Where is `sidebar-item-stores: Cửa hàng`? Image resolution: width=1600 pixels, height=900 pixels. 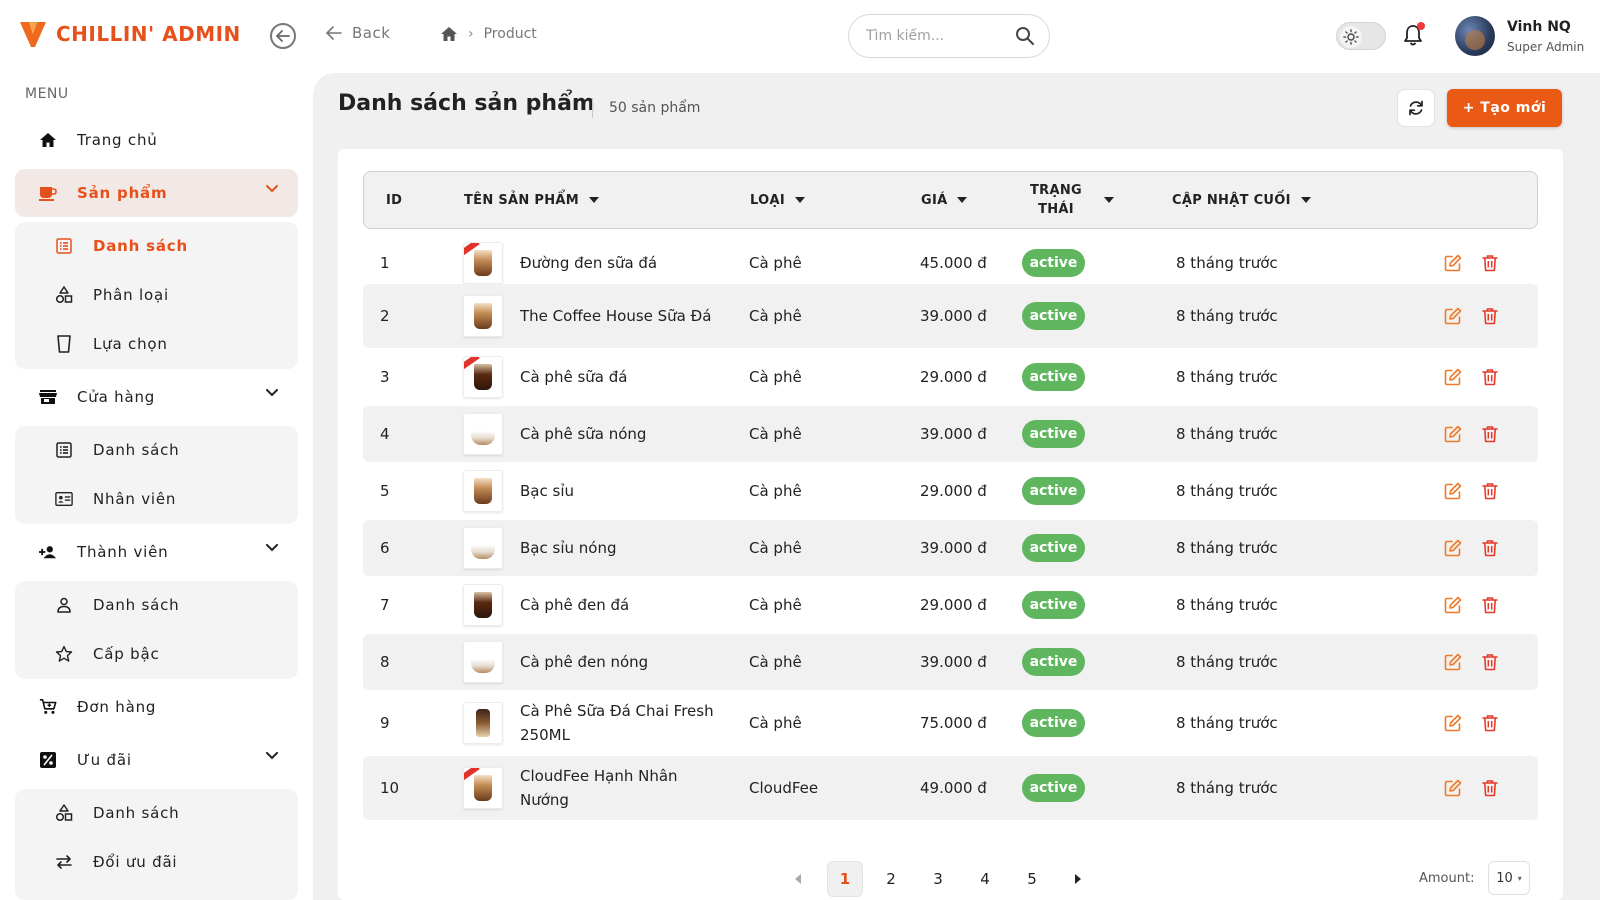 sidebar-item-stores: Cửa hàng is located at coordinates (156, 397).